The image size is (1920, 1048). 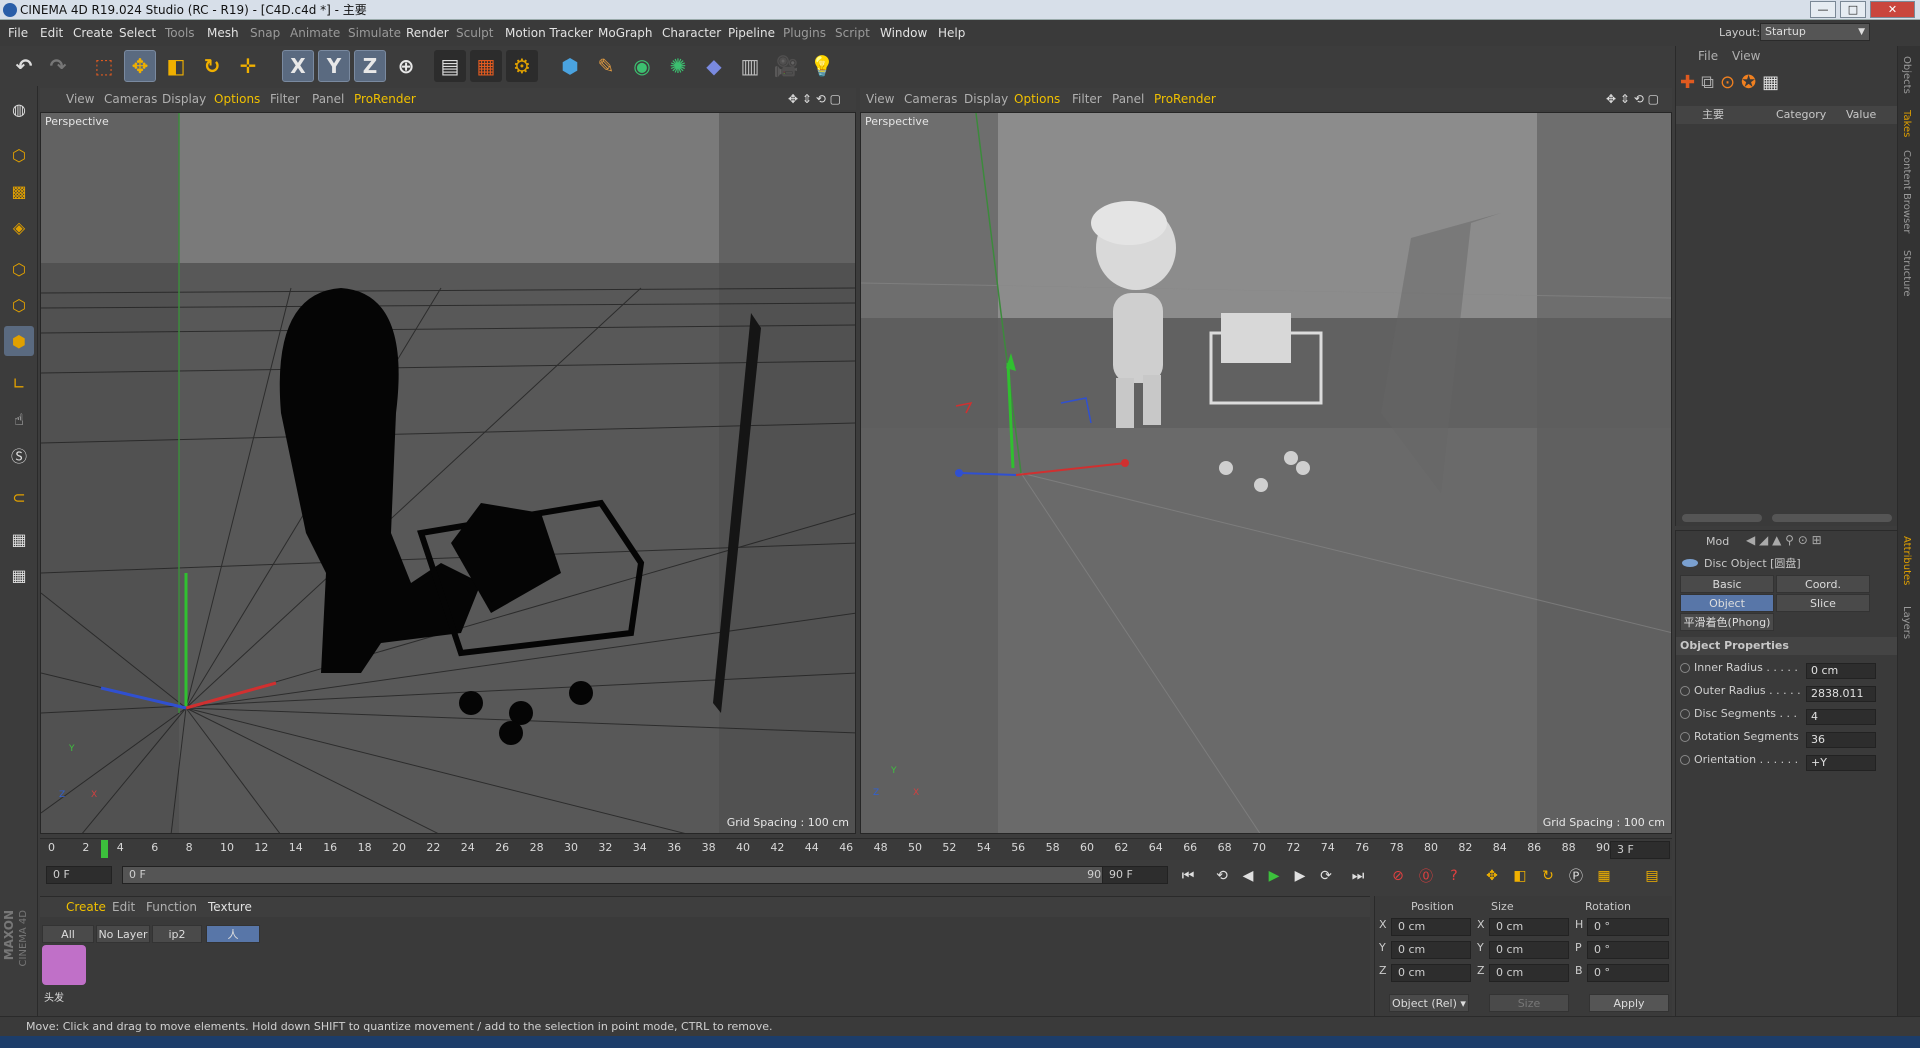 What do you see at coordinates (1185, 99) in the screenshot?
I see `vp-right-prorender: ProRender` at bounding box center [1185, 99].